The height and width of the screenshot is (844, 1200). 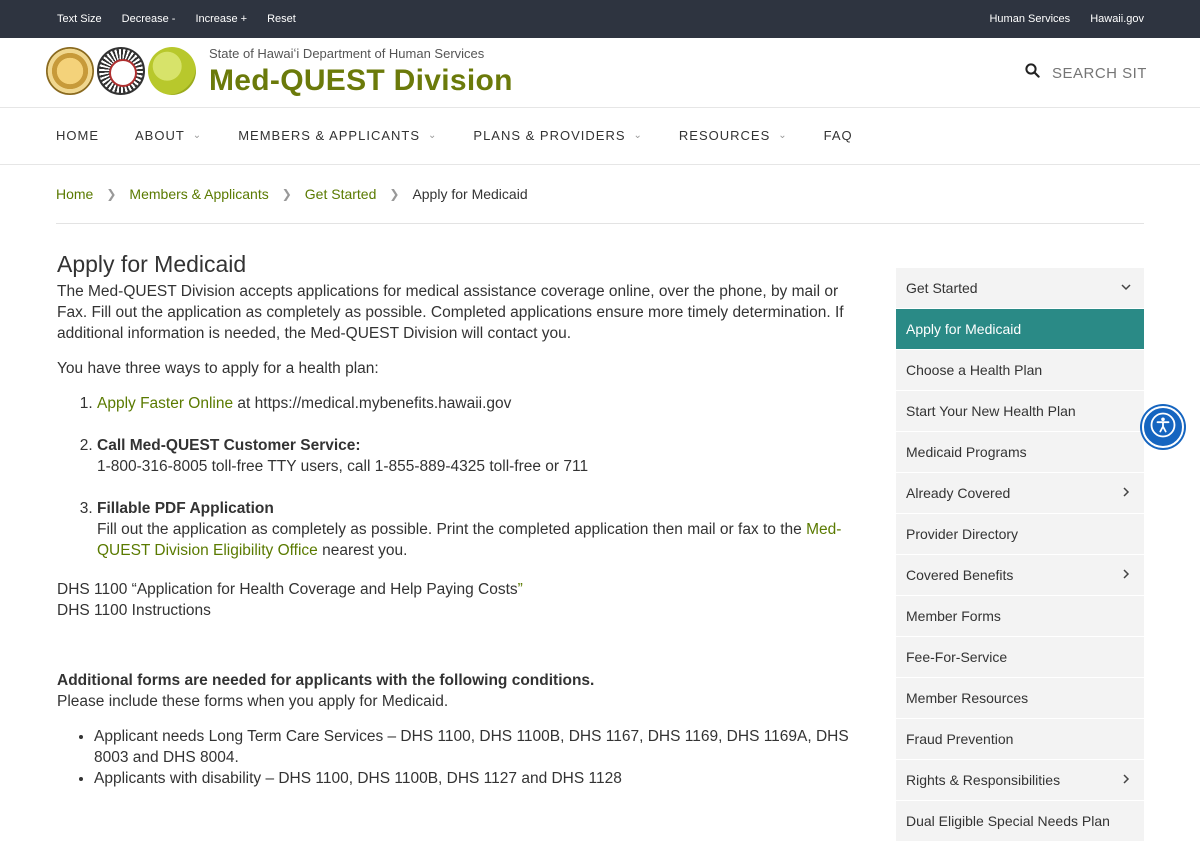 I want to click on dhs1100-instructions-link: DHS 1100 Instructions, so click(x=462, y=610).